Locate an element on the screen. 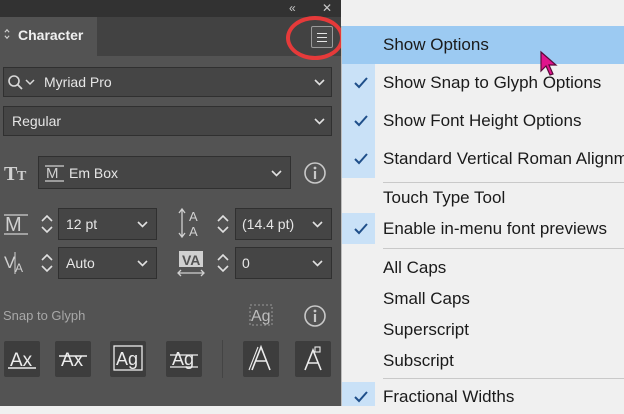  menu-item-label: Show Font Height Options is located at coordinates (482, 120).